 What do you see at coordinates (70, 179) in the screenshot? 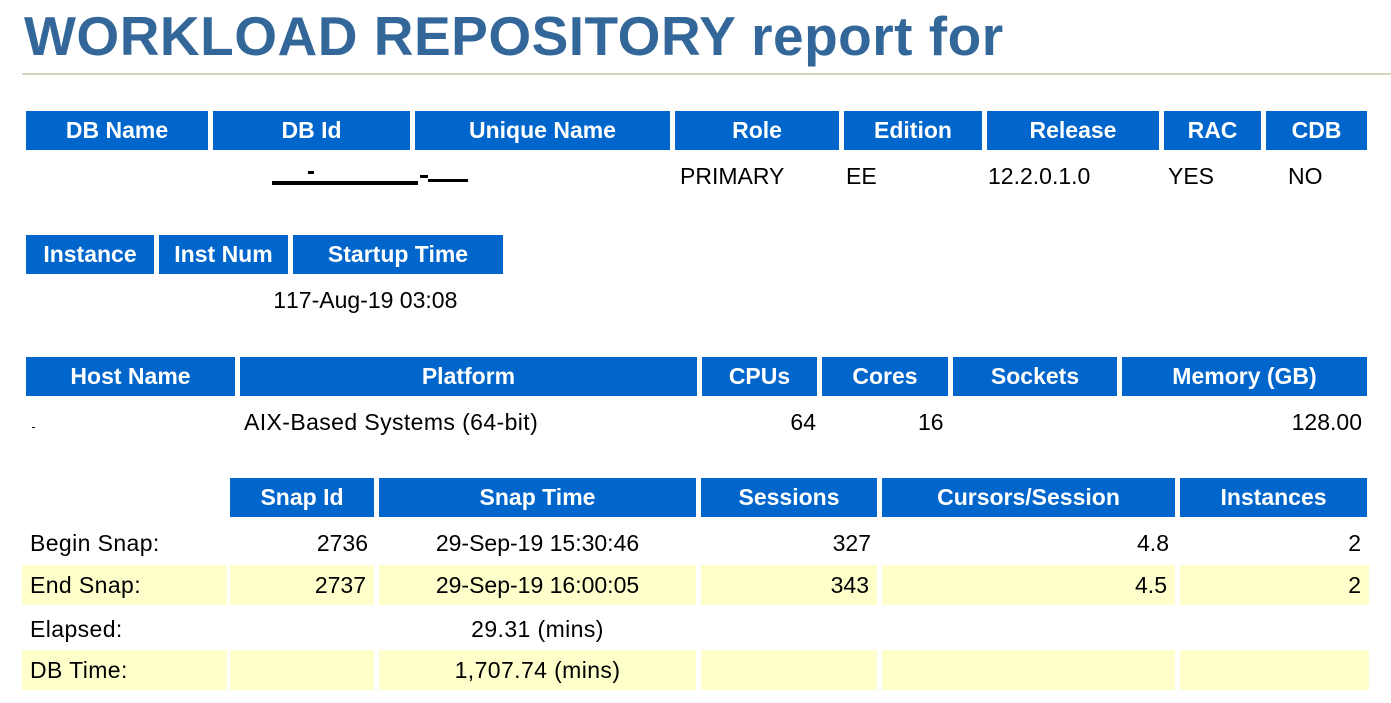
I see `redacted-db-name` at bounding box center [70, 179].